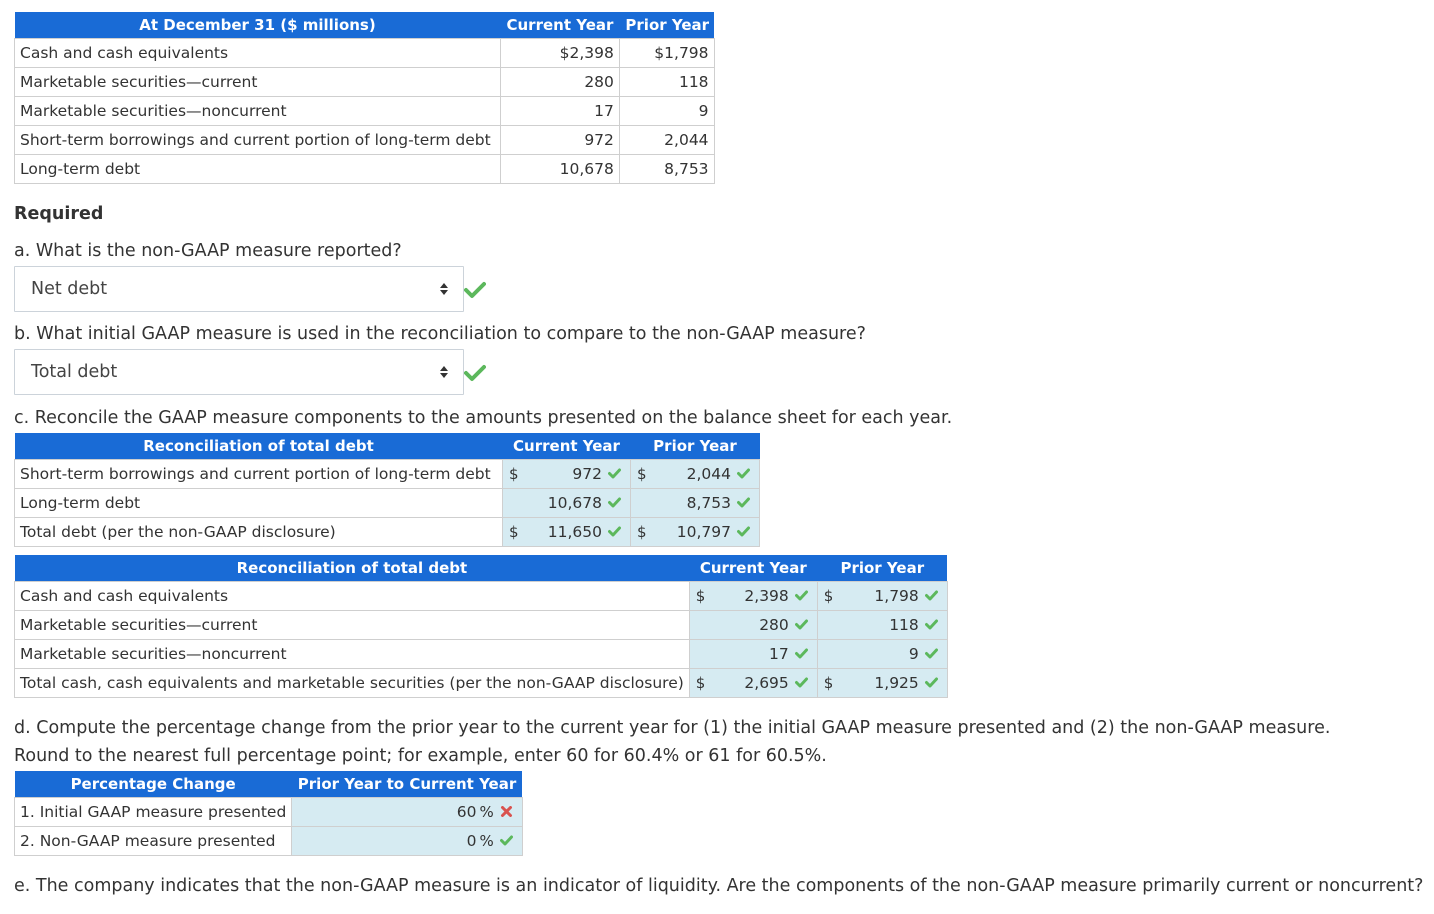 The width and height of the screenshot is (1434, 914). I want to click on cell-content: $2,695, so click(753, 683).